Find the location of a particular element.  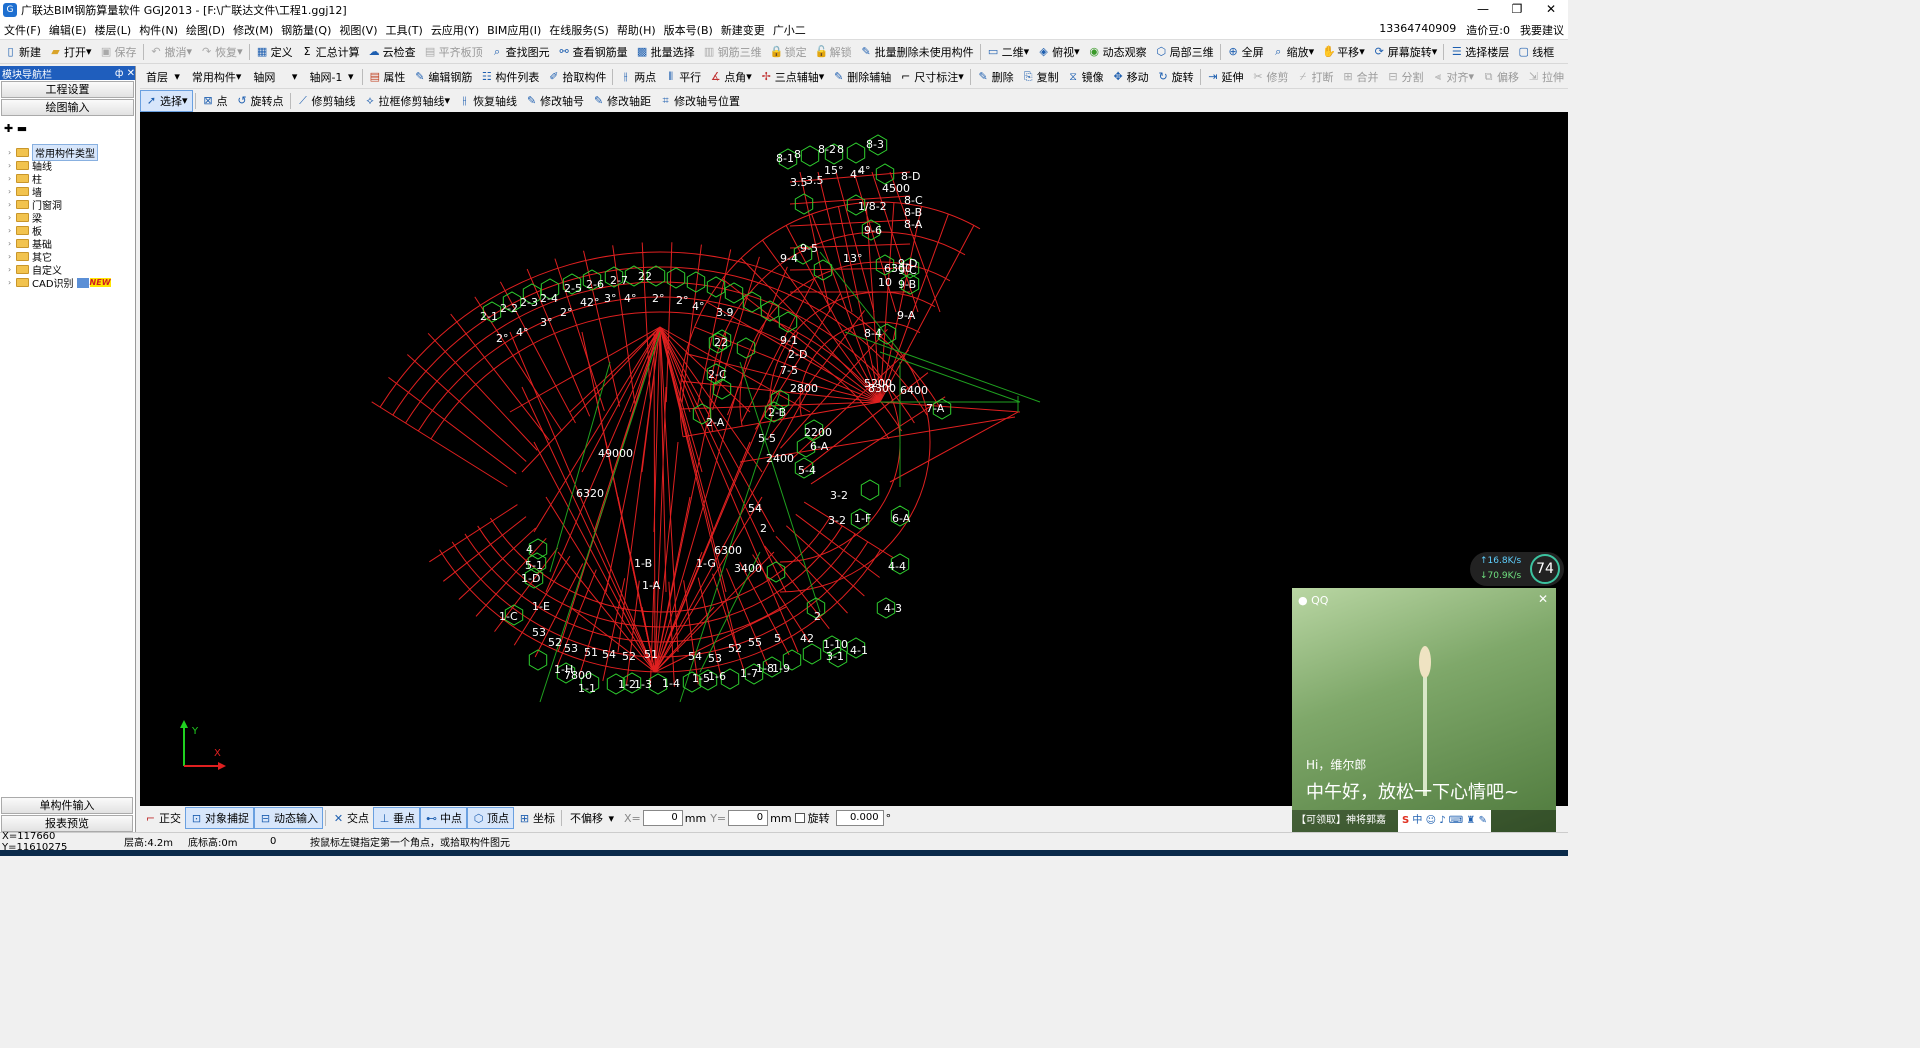

align-slab-top-button: ▤ 平齐板顶 is located at coordinates (453, 52).